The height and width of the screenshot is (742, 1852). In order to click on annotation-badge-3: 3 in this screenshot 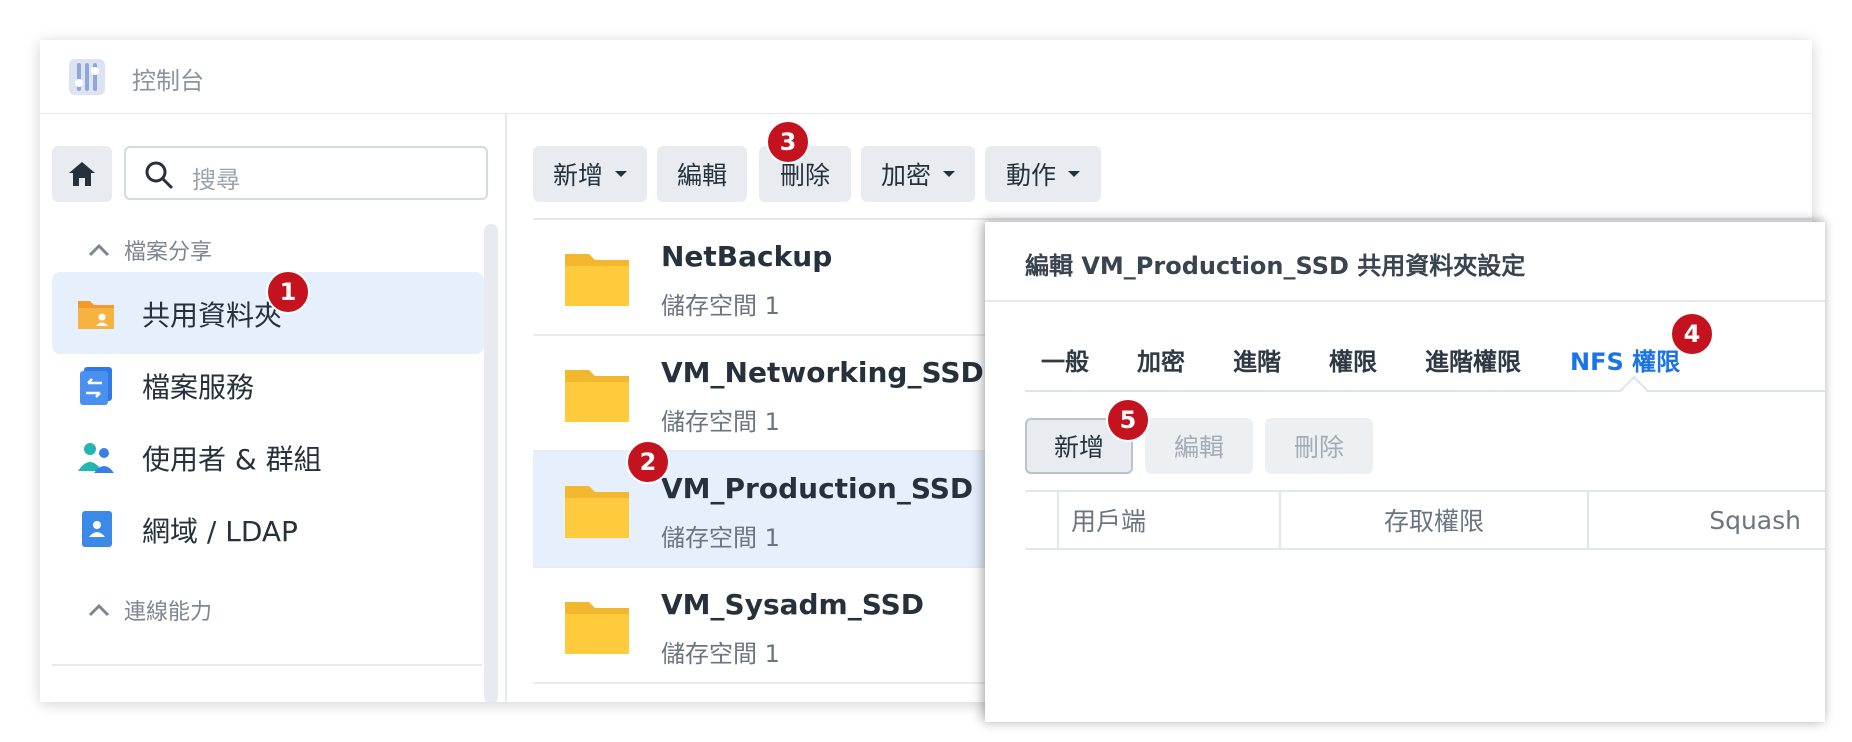, I will do `click(788, 142)`.